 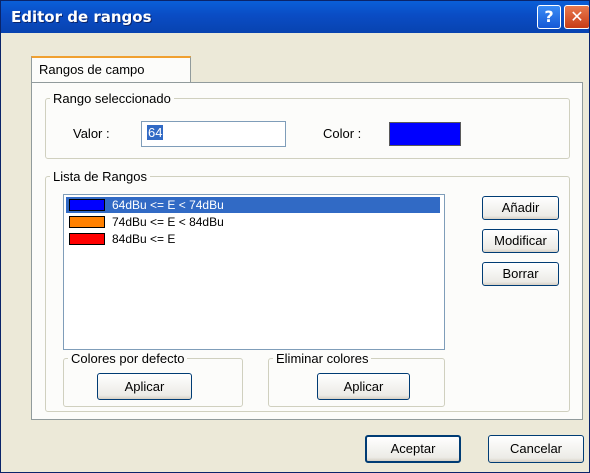 What do you see at coordinates (213, 134) in the screenshot?
I see `value-input: 64` at bounding box center [213, 134].